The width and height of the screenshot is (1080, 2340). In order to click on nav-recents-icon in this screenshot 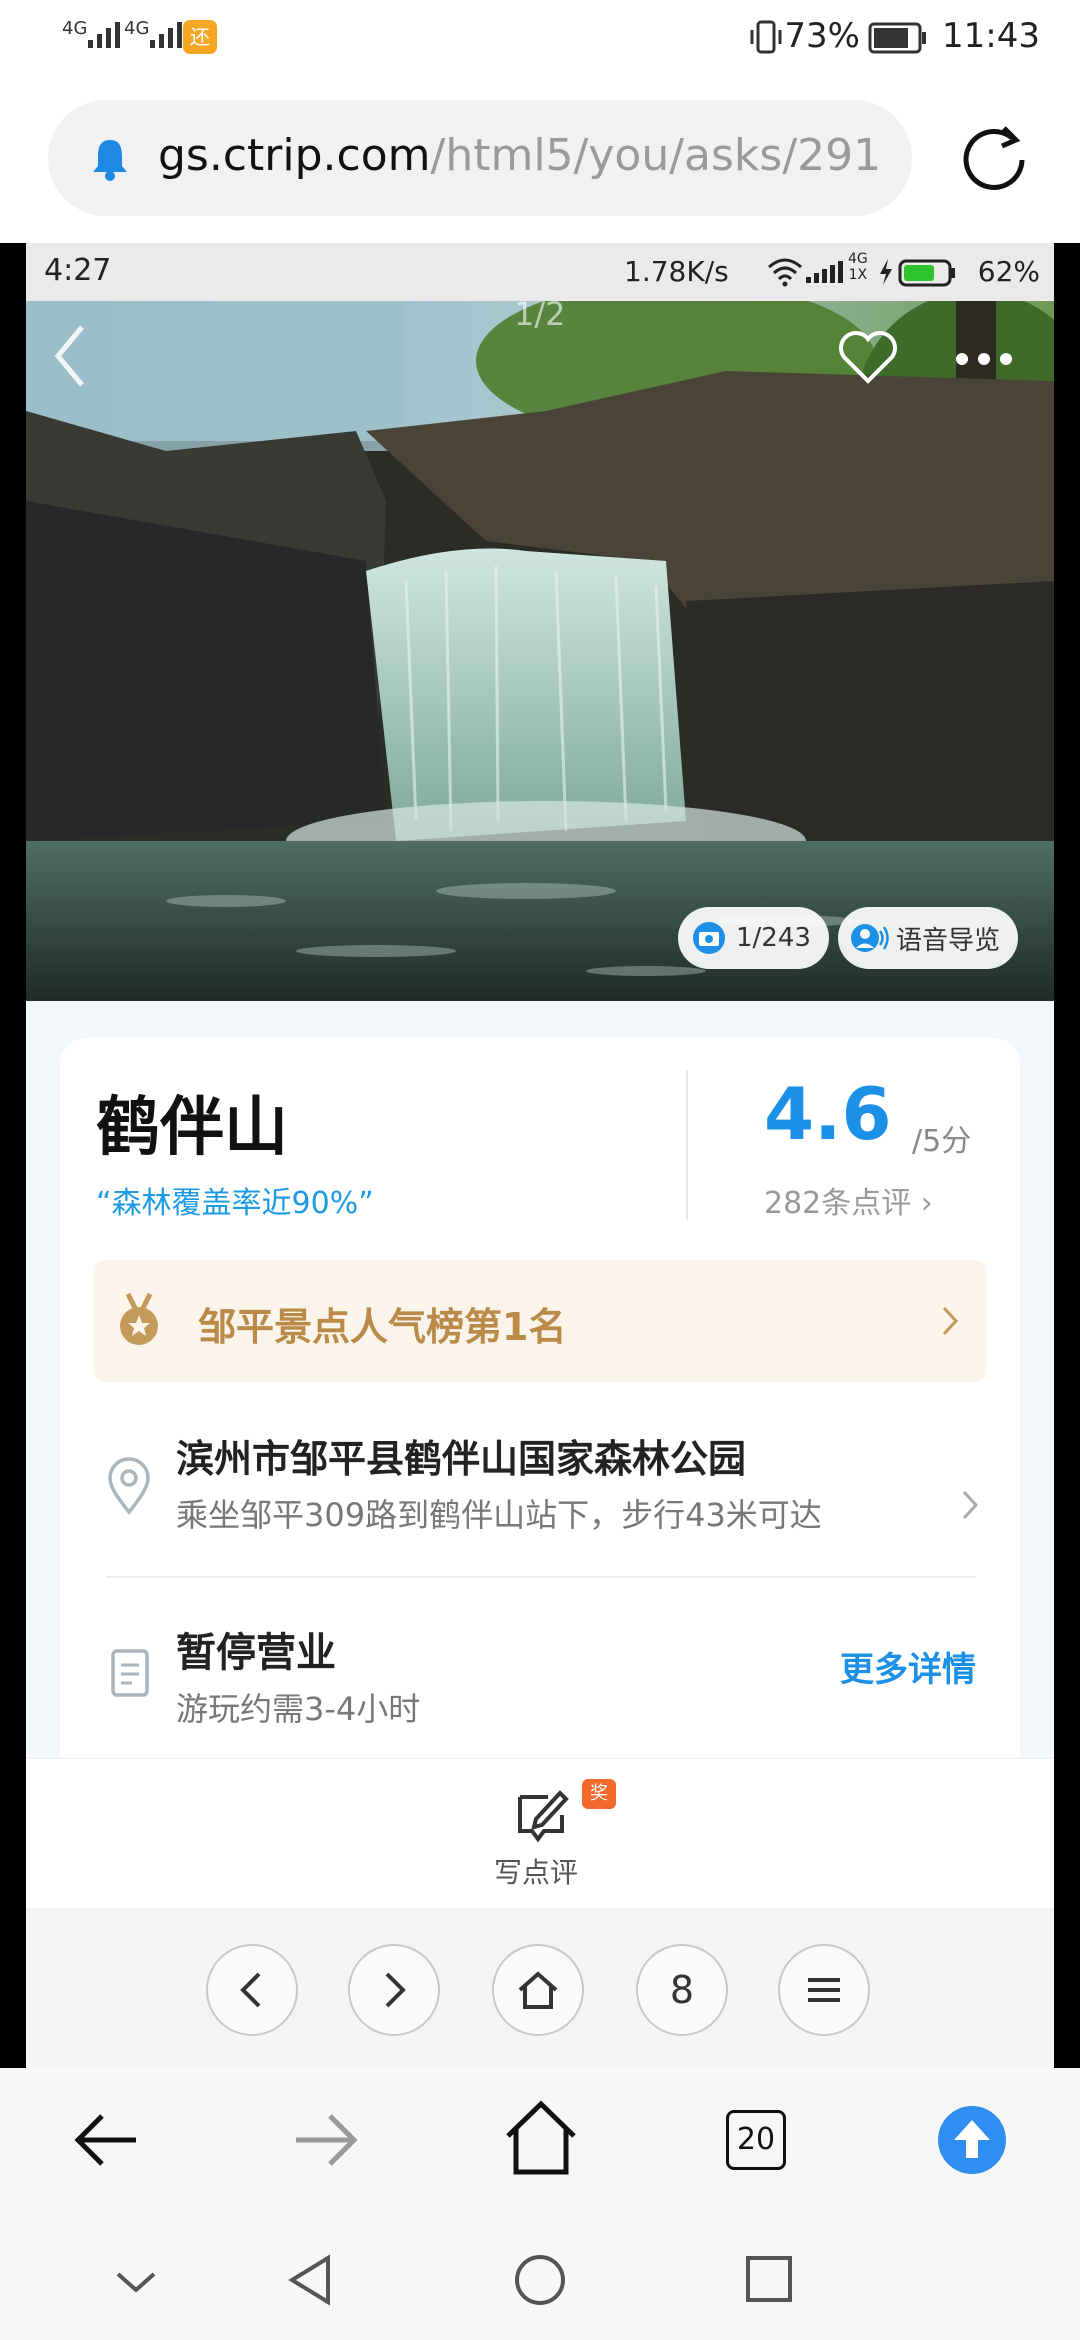, I will do `click(769, 2279)`.